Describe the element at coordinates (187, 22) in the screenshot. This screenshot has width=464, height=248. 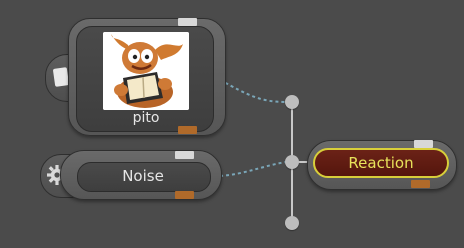
I see `pito-input-port` at that location.